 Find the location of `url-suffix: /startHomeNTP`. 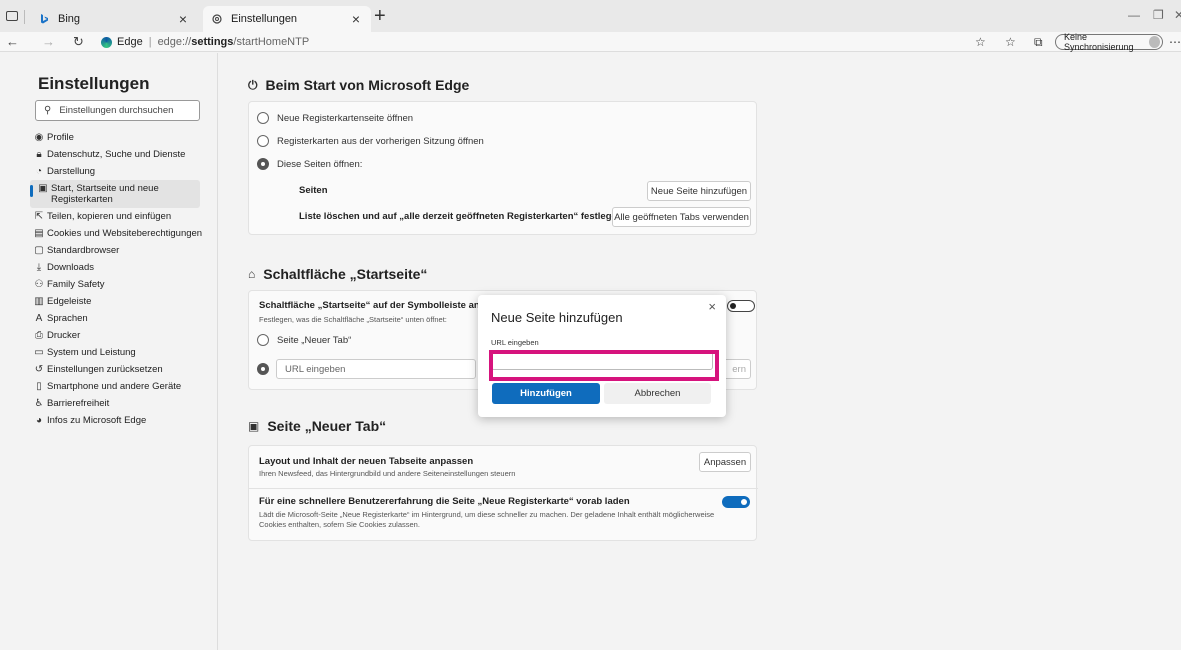

url-suffix: /startHomeNTP is located at coordinates (271, 42).